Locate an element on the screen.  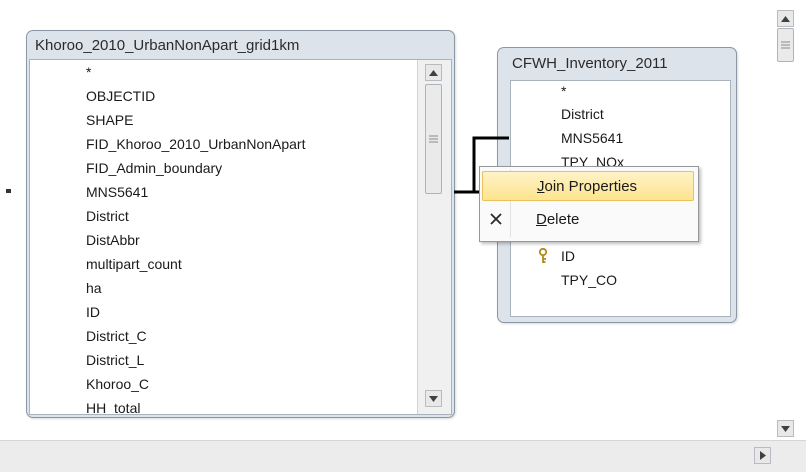
field-item: multipart_count is located at coordinates (134, 264).